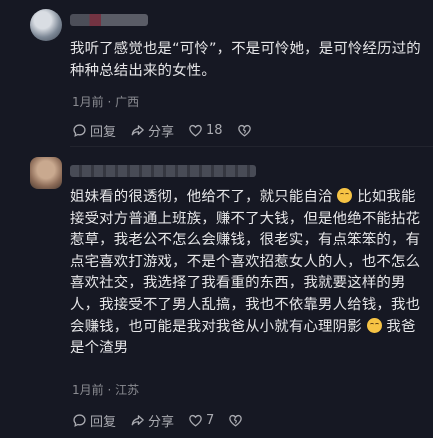 The image size is (433, 438). I want to click on like-count: 7, so click(210, 420).